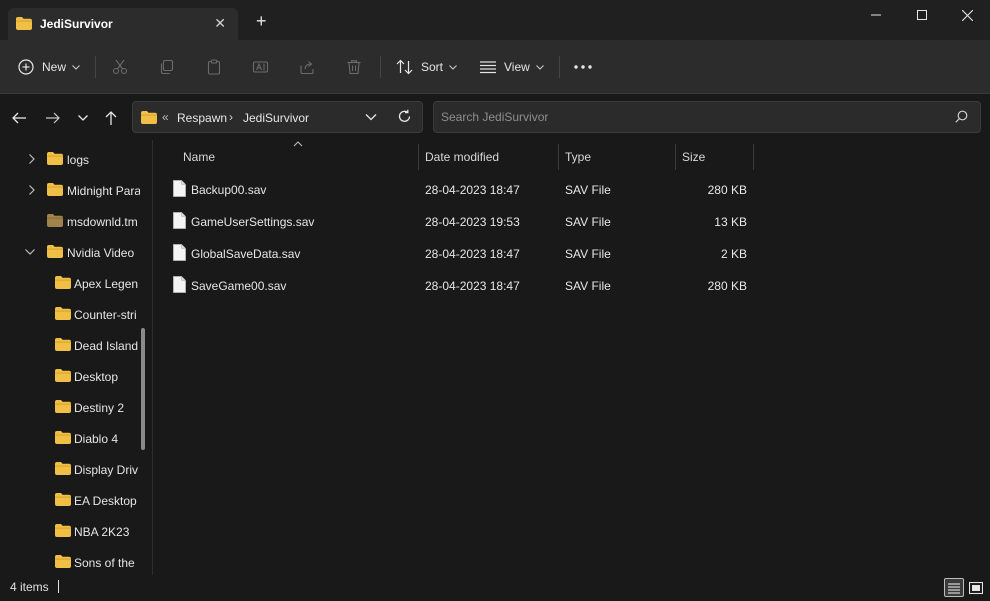 Image resolution: width=990 pixels, height=601 pixels. What do you see at coordinates (70, 531) in the screenshot?
I see `sidebar-item-nba-2k23: NBA 2K23` at bounding box center [70, 531].